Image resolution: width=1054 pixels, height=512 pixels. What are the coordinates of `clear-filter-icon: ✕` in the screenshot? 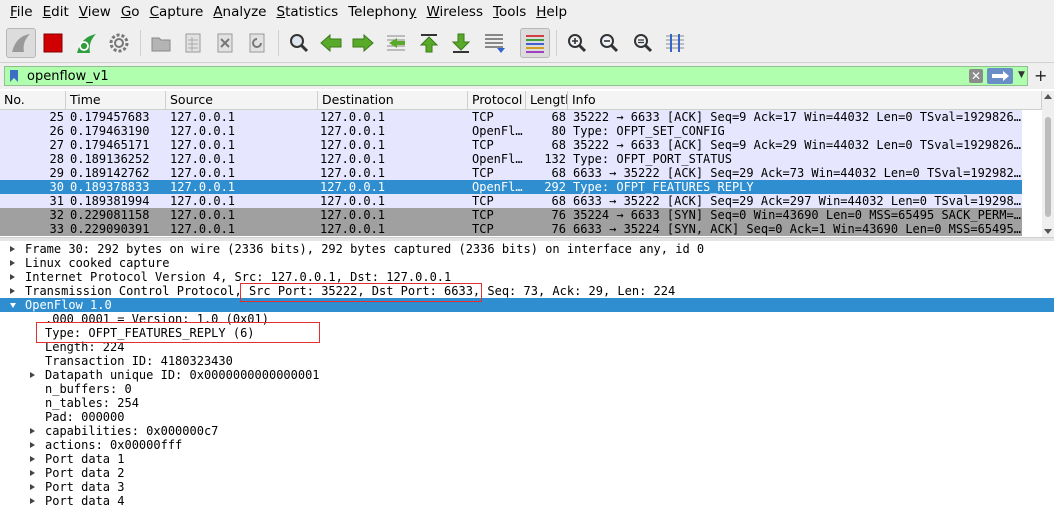 It's located at (976, 76).